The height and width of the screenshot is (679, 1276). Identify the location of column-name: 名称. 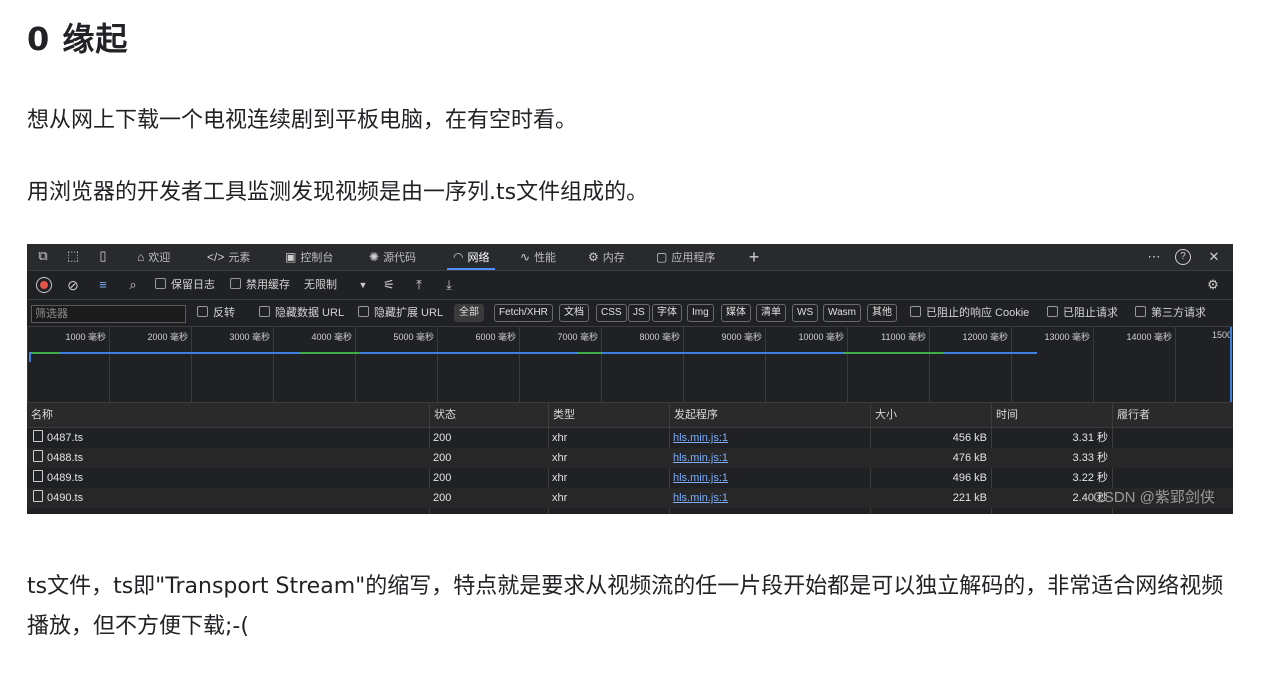
(228, 415).